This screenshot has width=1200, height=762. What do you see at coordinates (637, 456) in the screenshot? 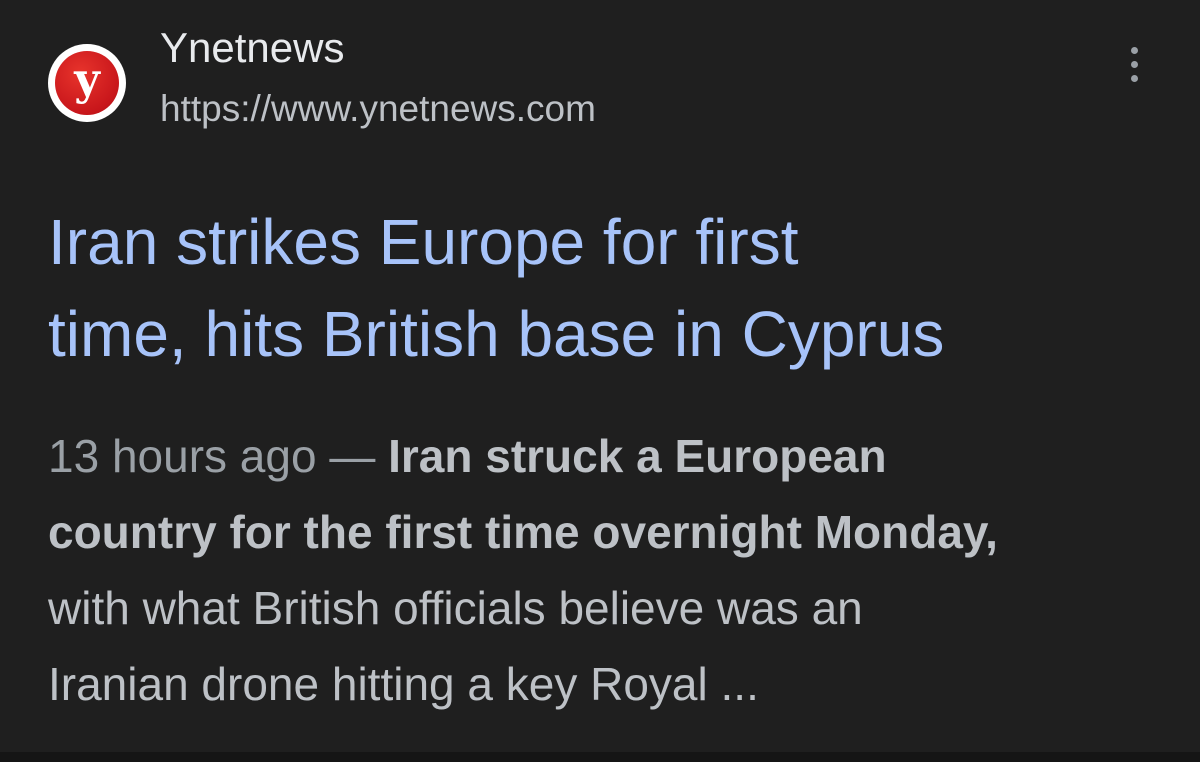
I see `snippet-bold-1: Iran struck a European` at bounding box center [637, 456].